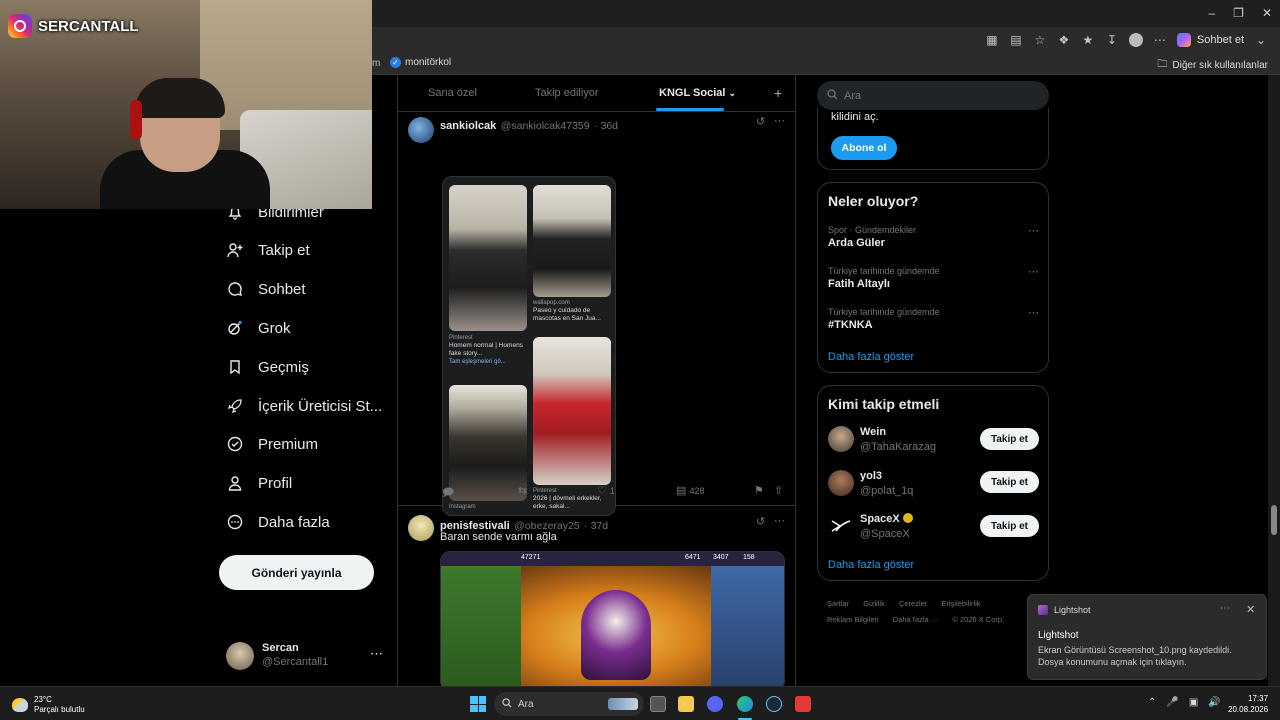  Describe the element at coordinates (1135, 40) in the screenshot. I see `profile-avatar` at that location.